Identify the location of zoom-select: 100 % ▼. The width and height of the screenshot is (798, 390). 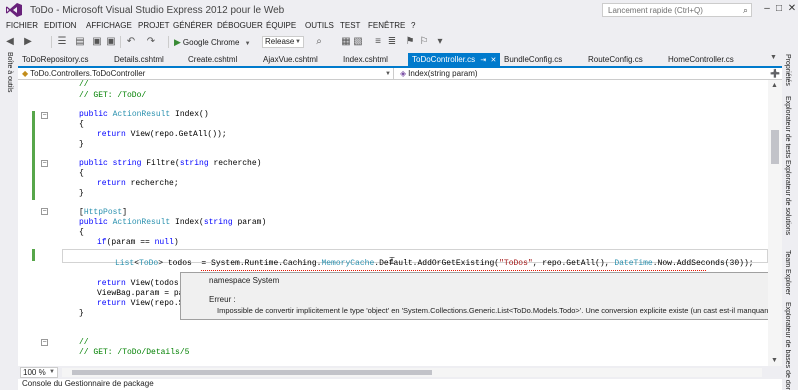
(39, 372).